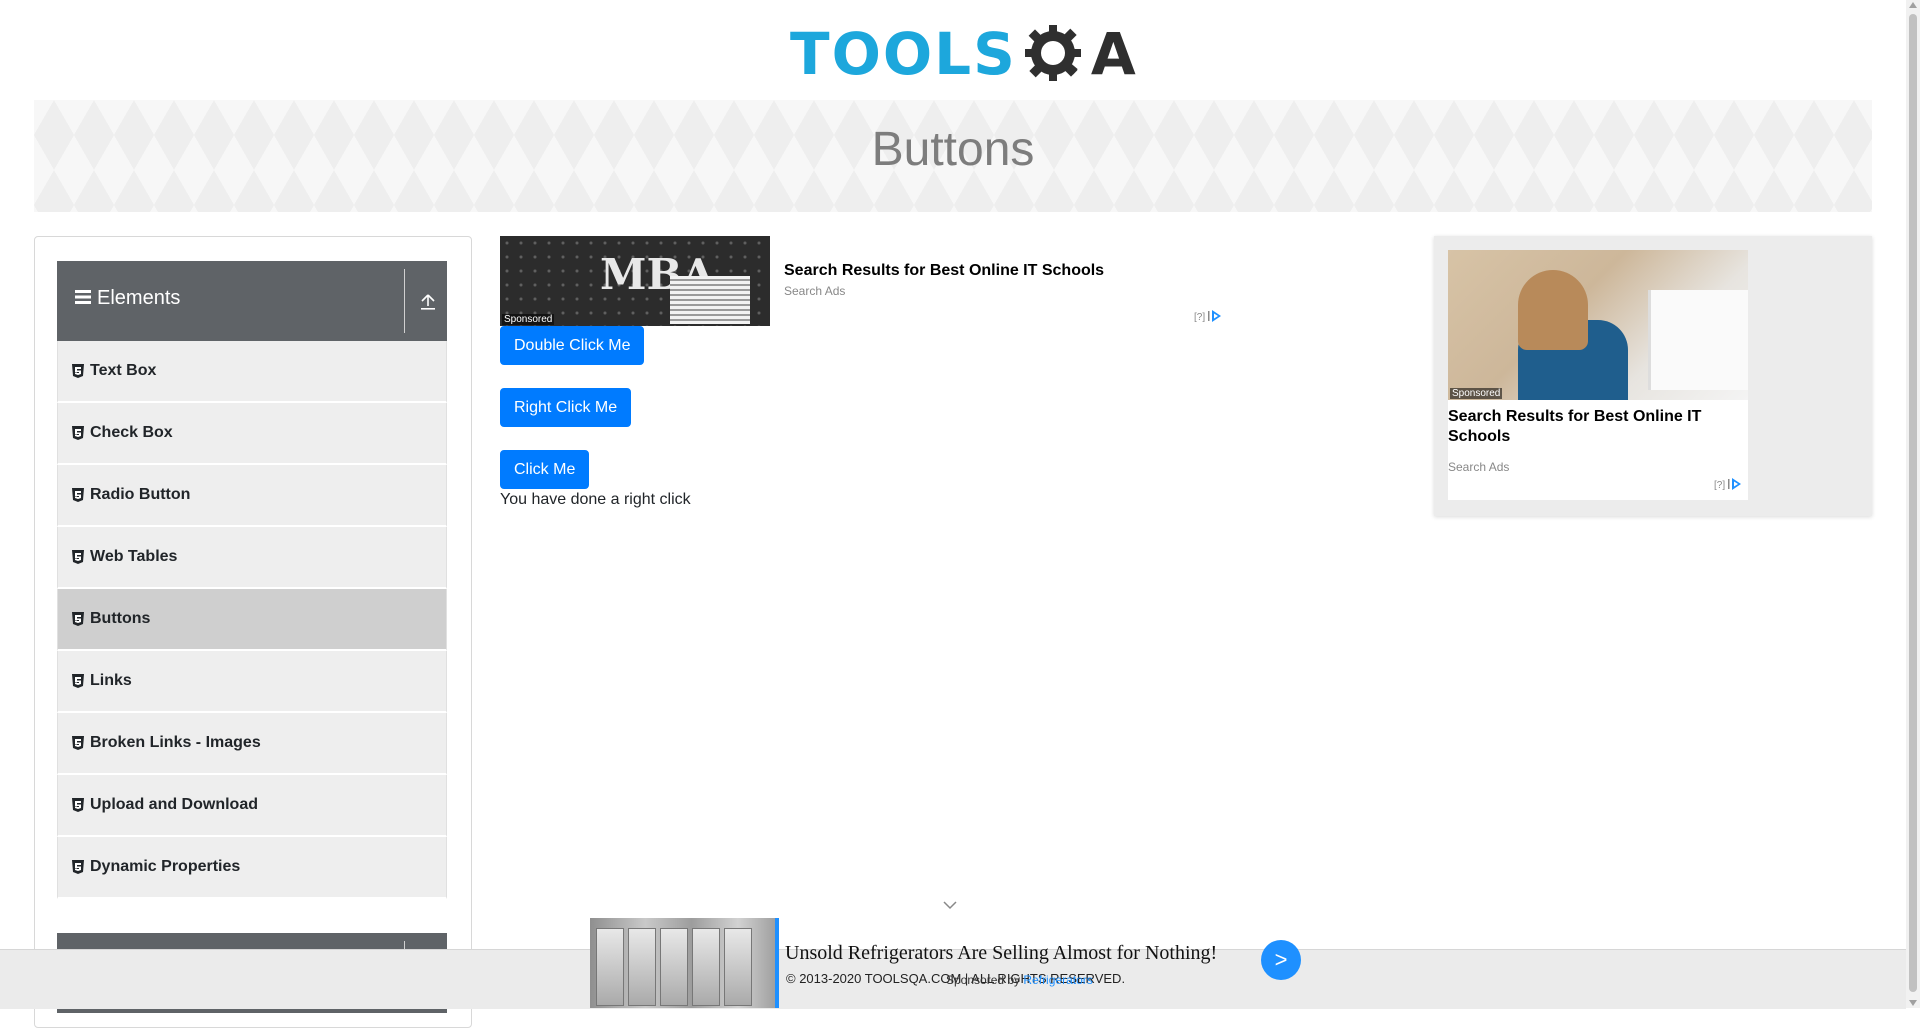 Image resolution: width=1920 pixels, height=1028 pixels. I want to click on sidebar-item-upload-download: Upload and Download, so click(252, 806).